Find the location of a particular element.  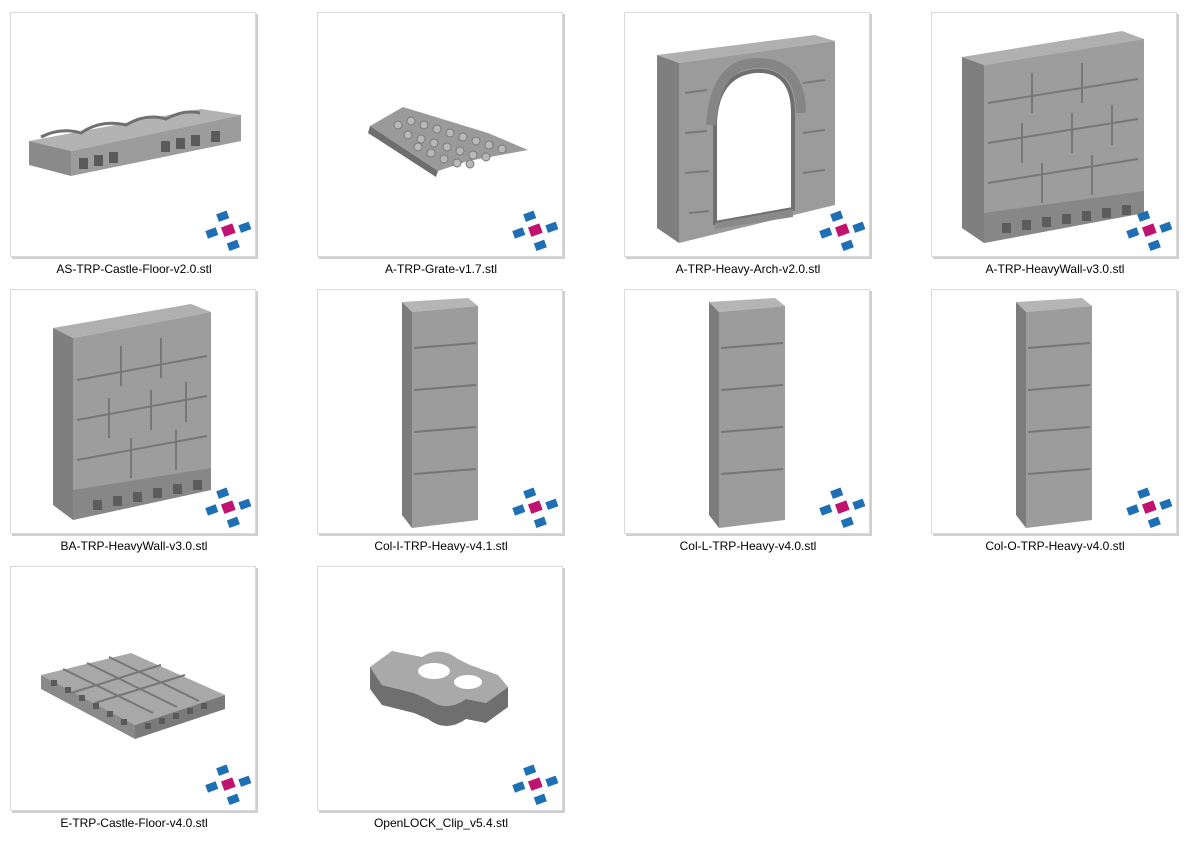

file-name: Col-I-TRP-Heavy-v4.1.stl is located at coordinates (441, 546).